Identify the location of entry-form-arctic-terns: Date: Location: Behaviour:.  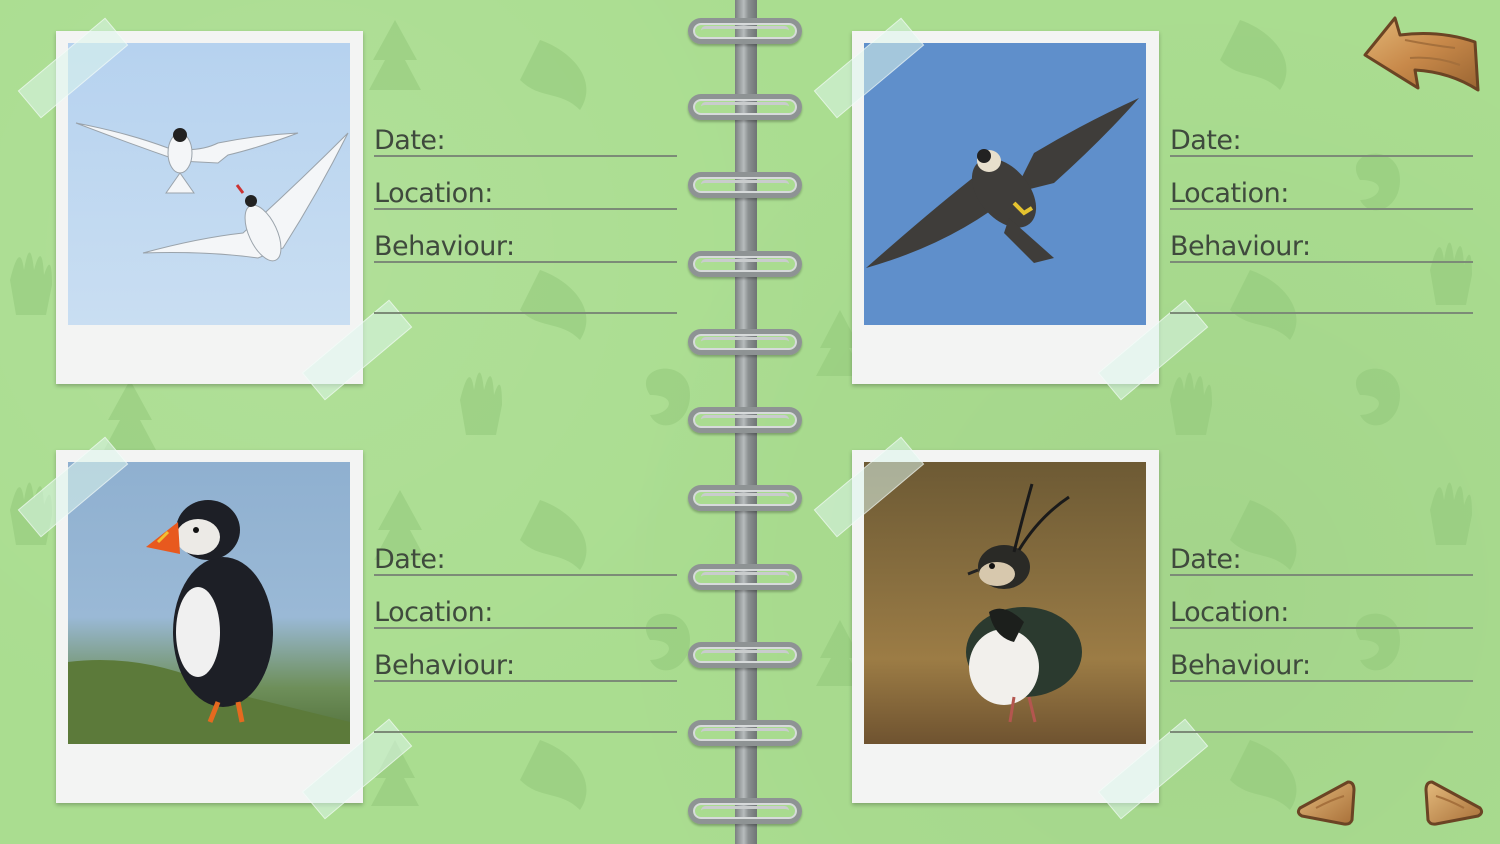
(525, 209).